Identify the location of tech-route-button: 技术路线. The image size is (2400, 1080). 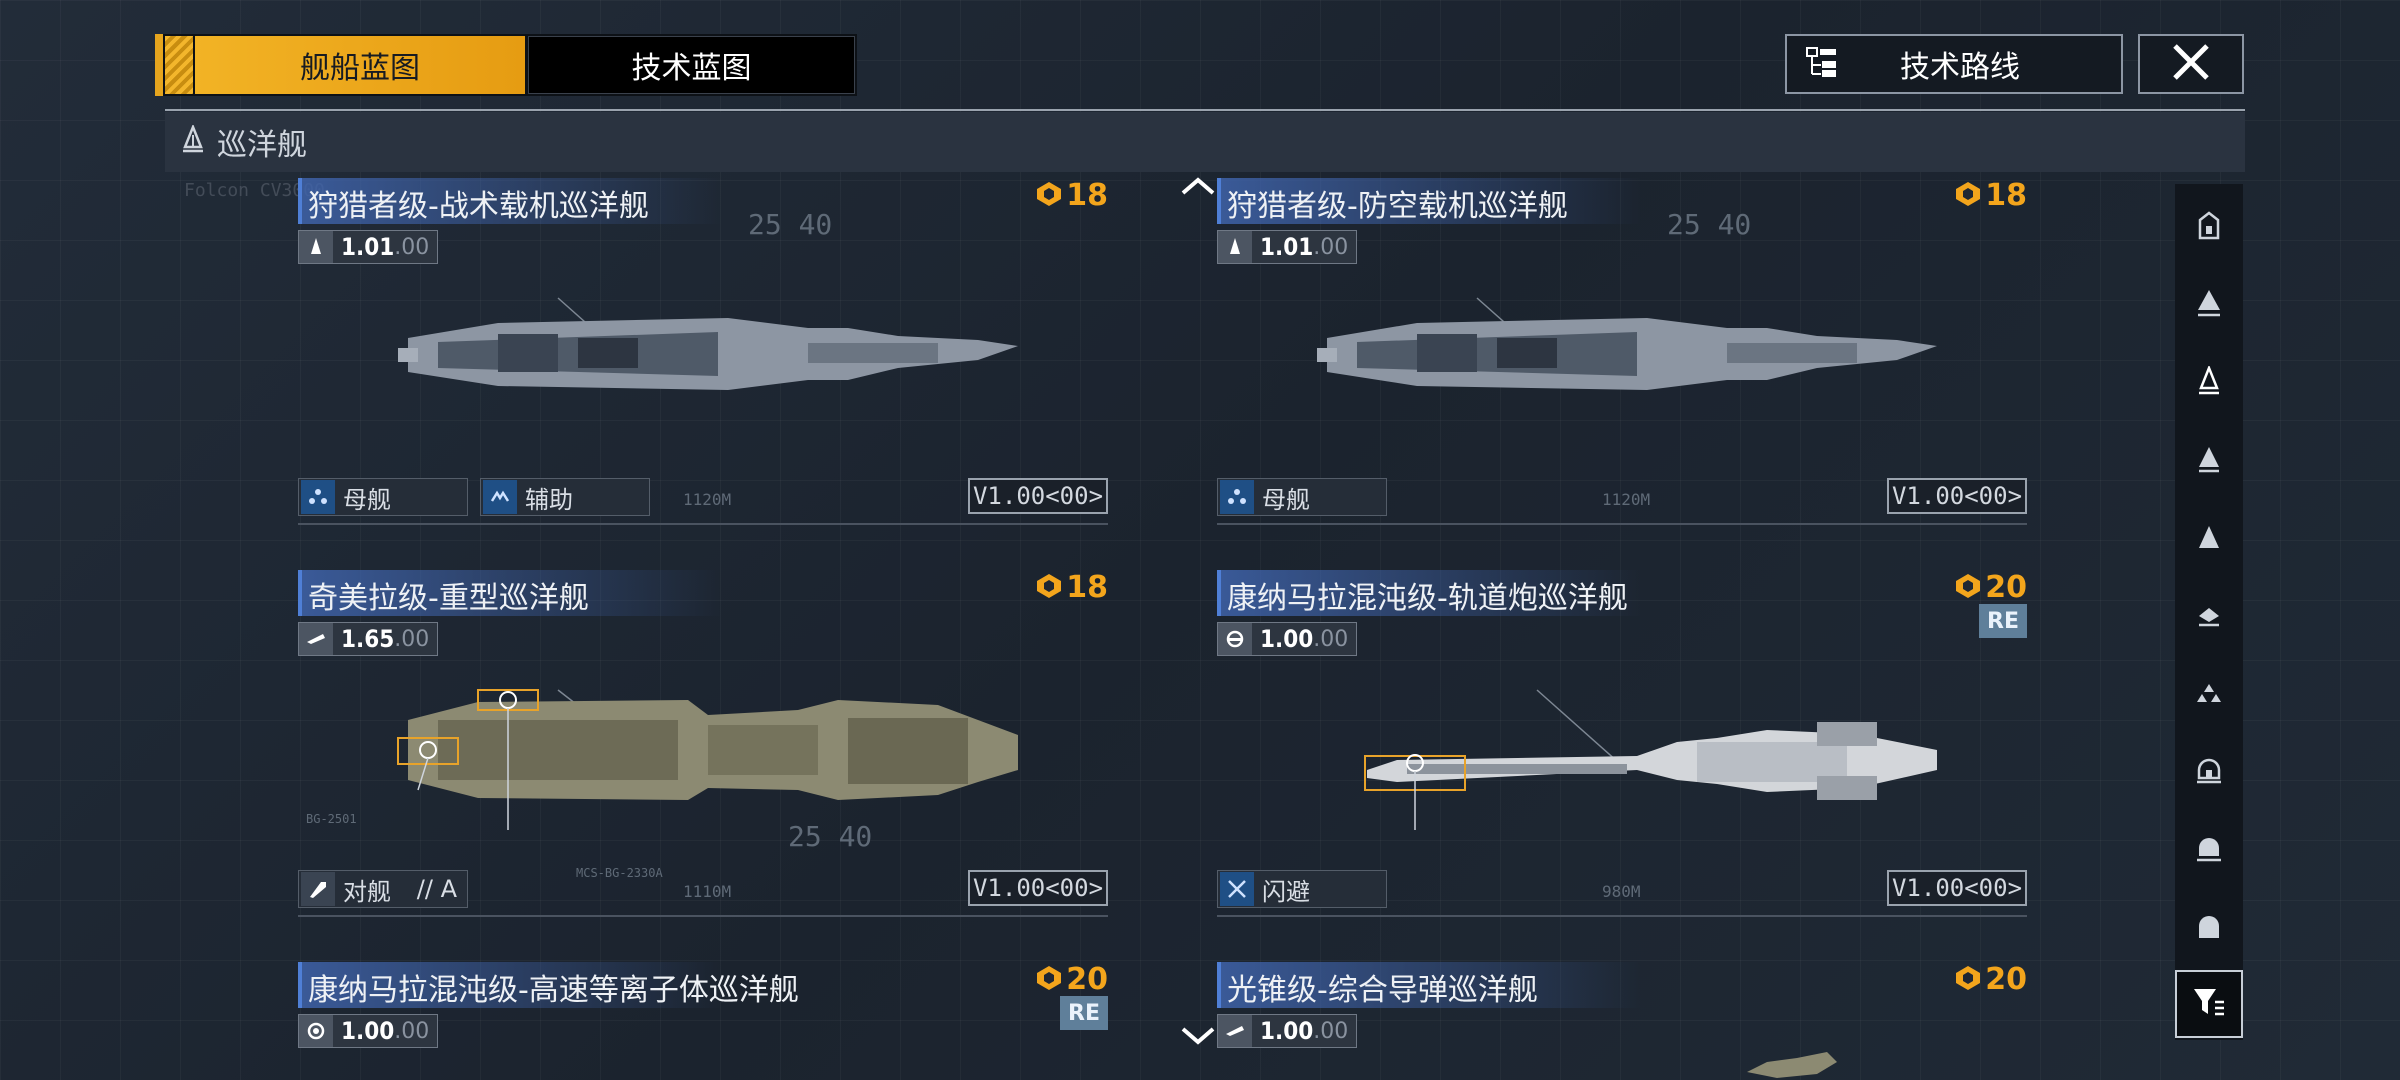
(1954, 64).